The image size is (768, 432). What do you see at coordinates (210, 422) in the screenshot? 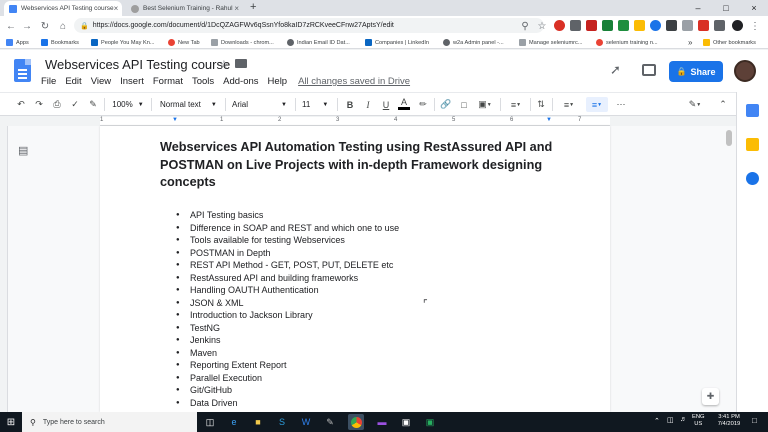
I see `task-view-icon: ◫` at bounding box center [210, 422].